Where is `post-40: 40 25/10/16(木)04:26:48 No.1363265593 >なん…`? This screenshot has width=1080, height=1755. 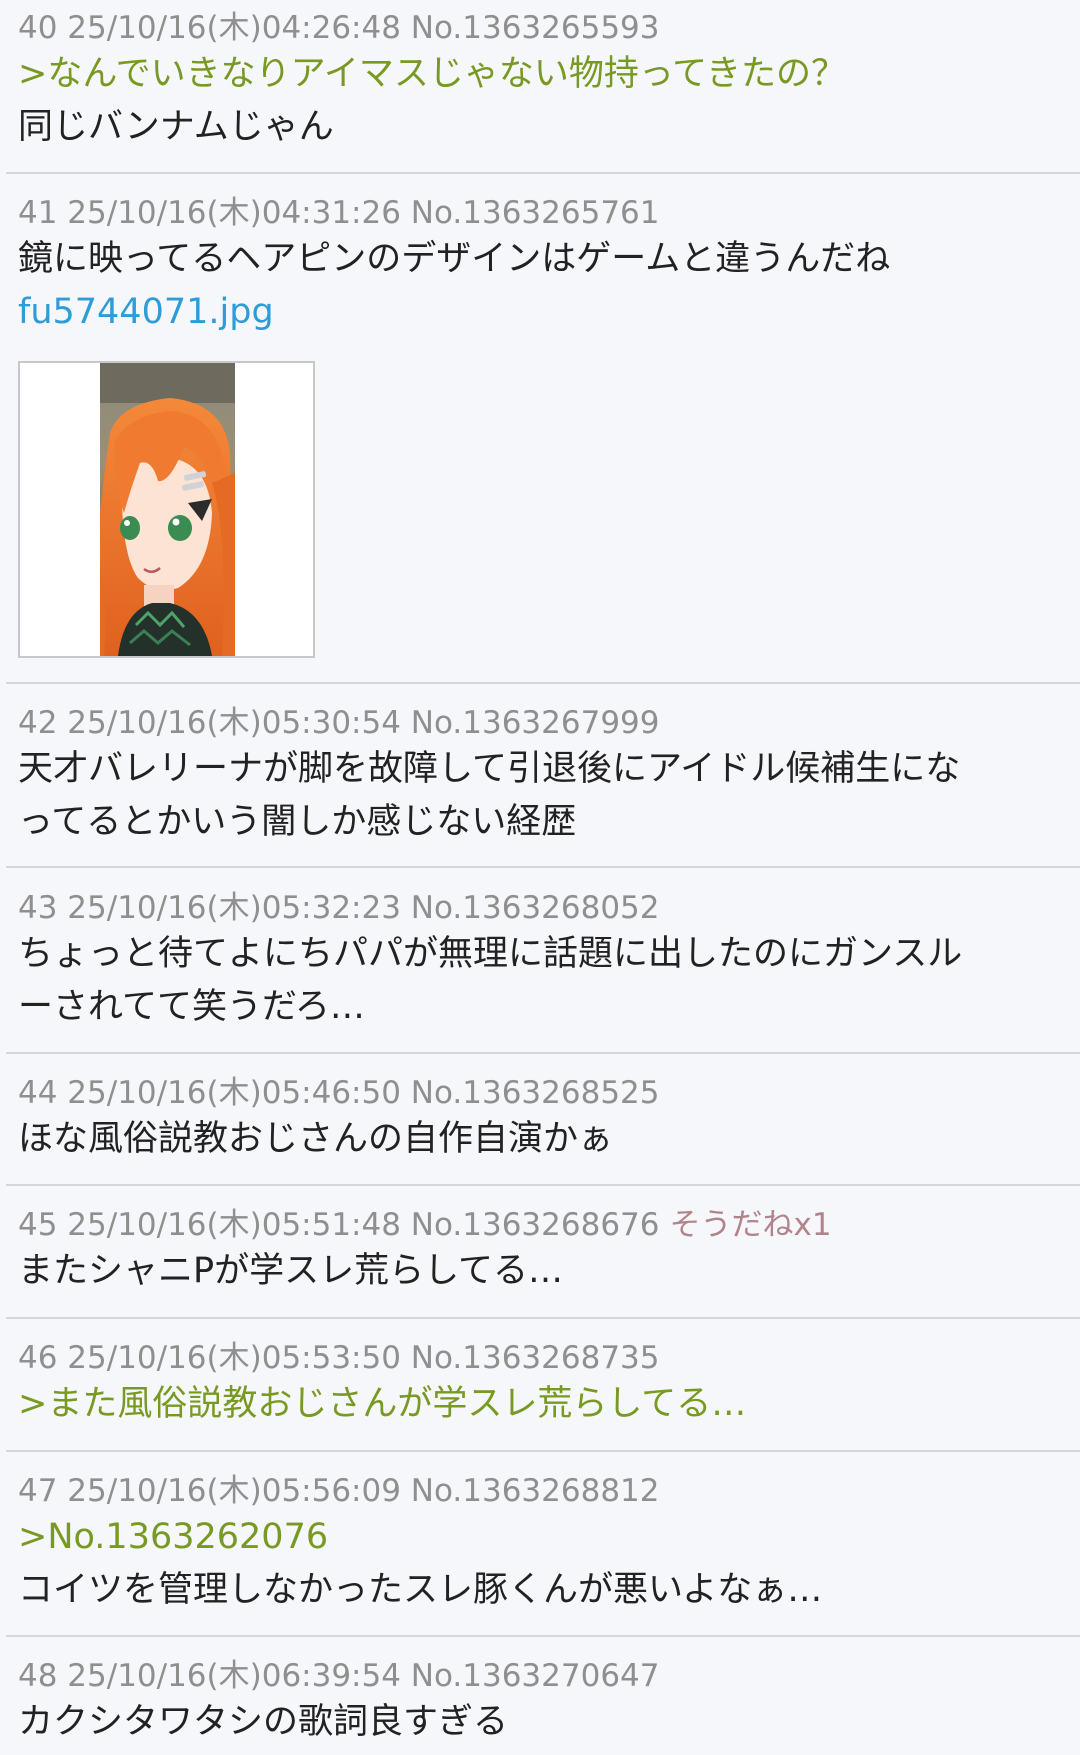
post-40: 40 25/10/16(木)04:26:48 No.1363265593 >なん… is located at coordinates (543, 81).